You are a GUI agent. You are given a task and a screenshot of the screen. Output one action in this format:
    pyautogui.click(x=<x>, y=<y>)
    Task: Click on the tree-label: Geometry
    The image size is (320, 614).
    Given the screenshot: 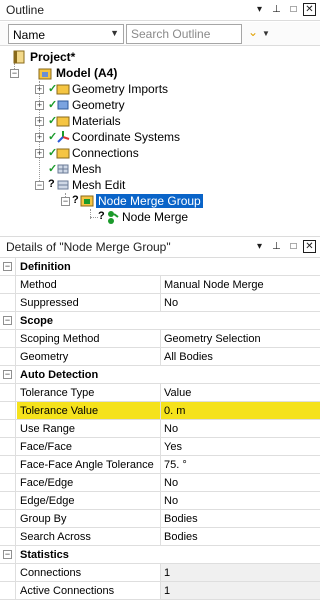 What is the action you would take?
    pyautogui.click(x=98, y=105)
    